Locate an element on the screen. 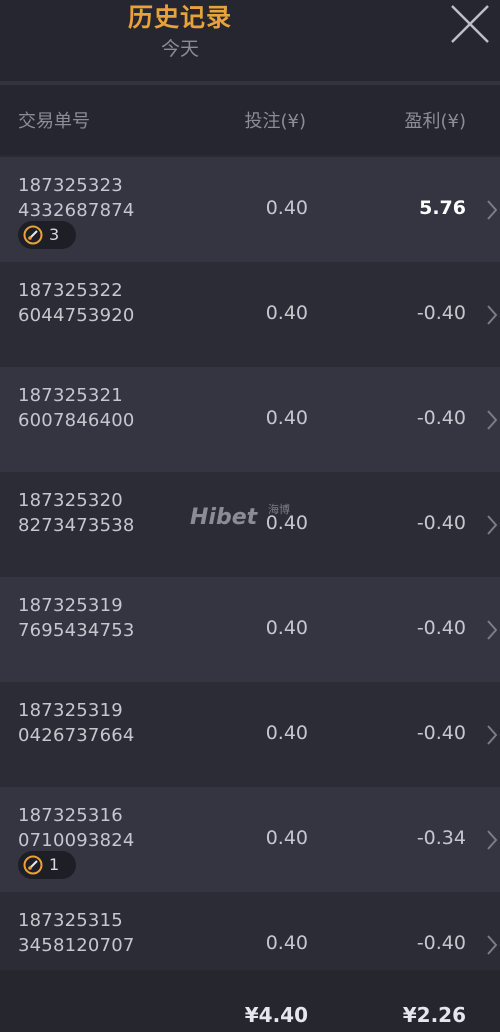 This screenshot has width=500, height=1032. order-id-line2: 8273473538 is located at coordinates (76, 525).